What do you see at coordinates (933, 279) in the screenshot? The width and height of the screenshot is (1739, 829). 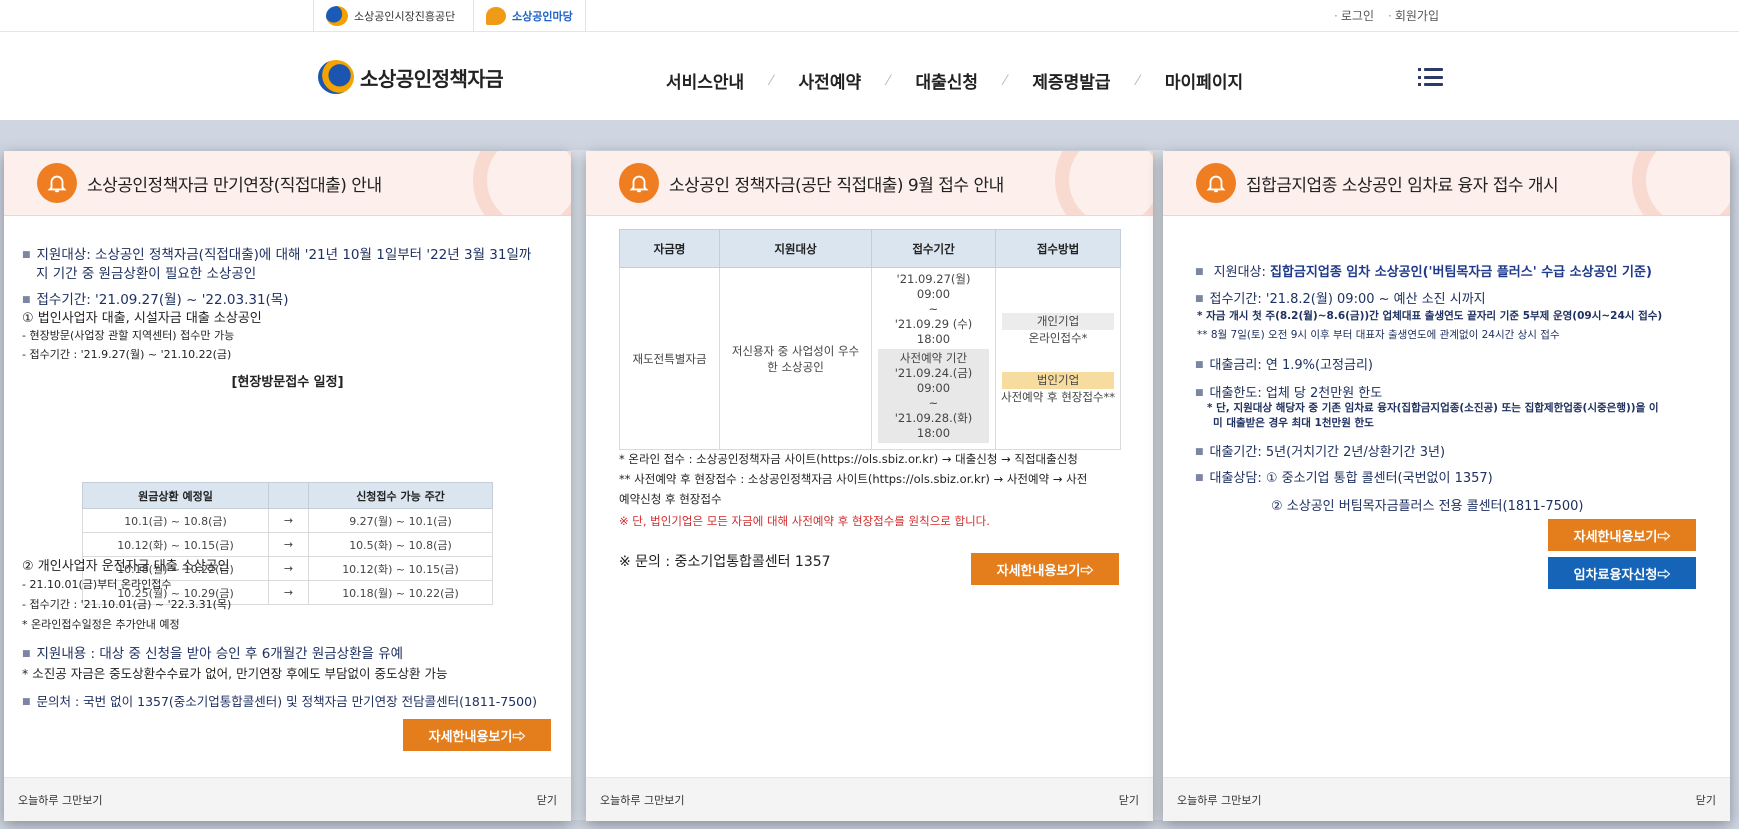 I see `period-text: '21.09.27(월)` at bounding box center [933, 279].